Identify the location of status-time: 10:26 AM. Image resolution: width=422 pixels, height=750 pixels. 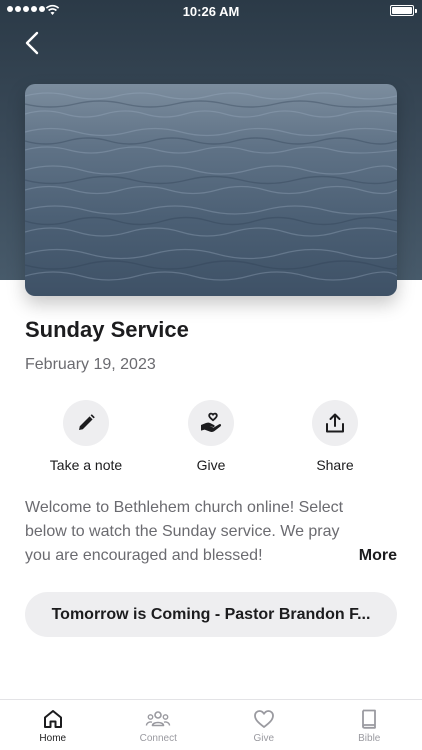
(211, 11).